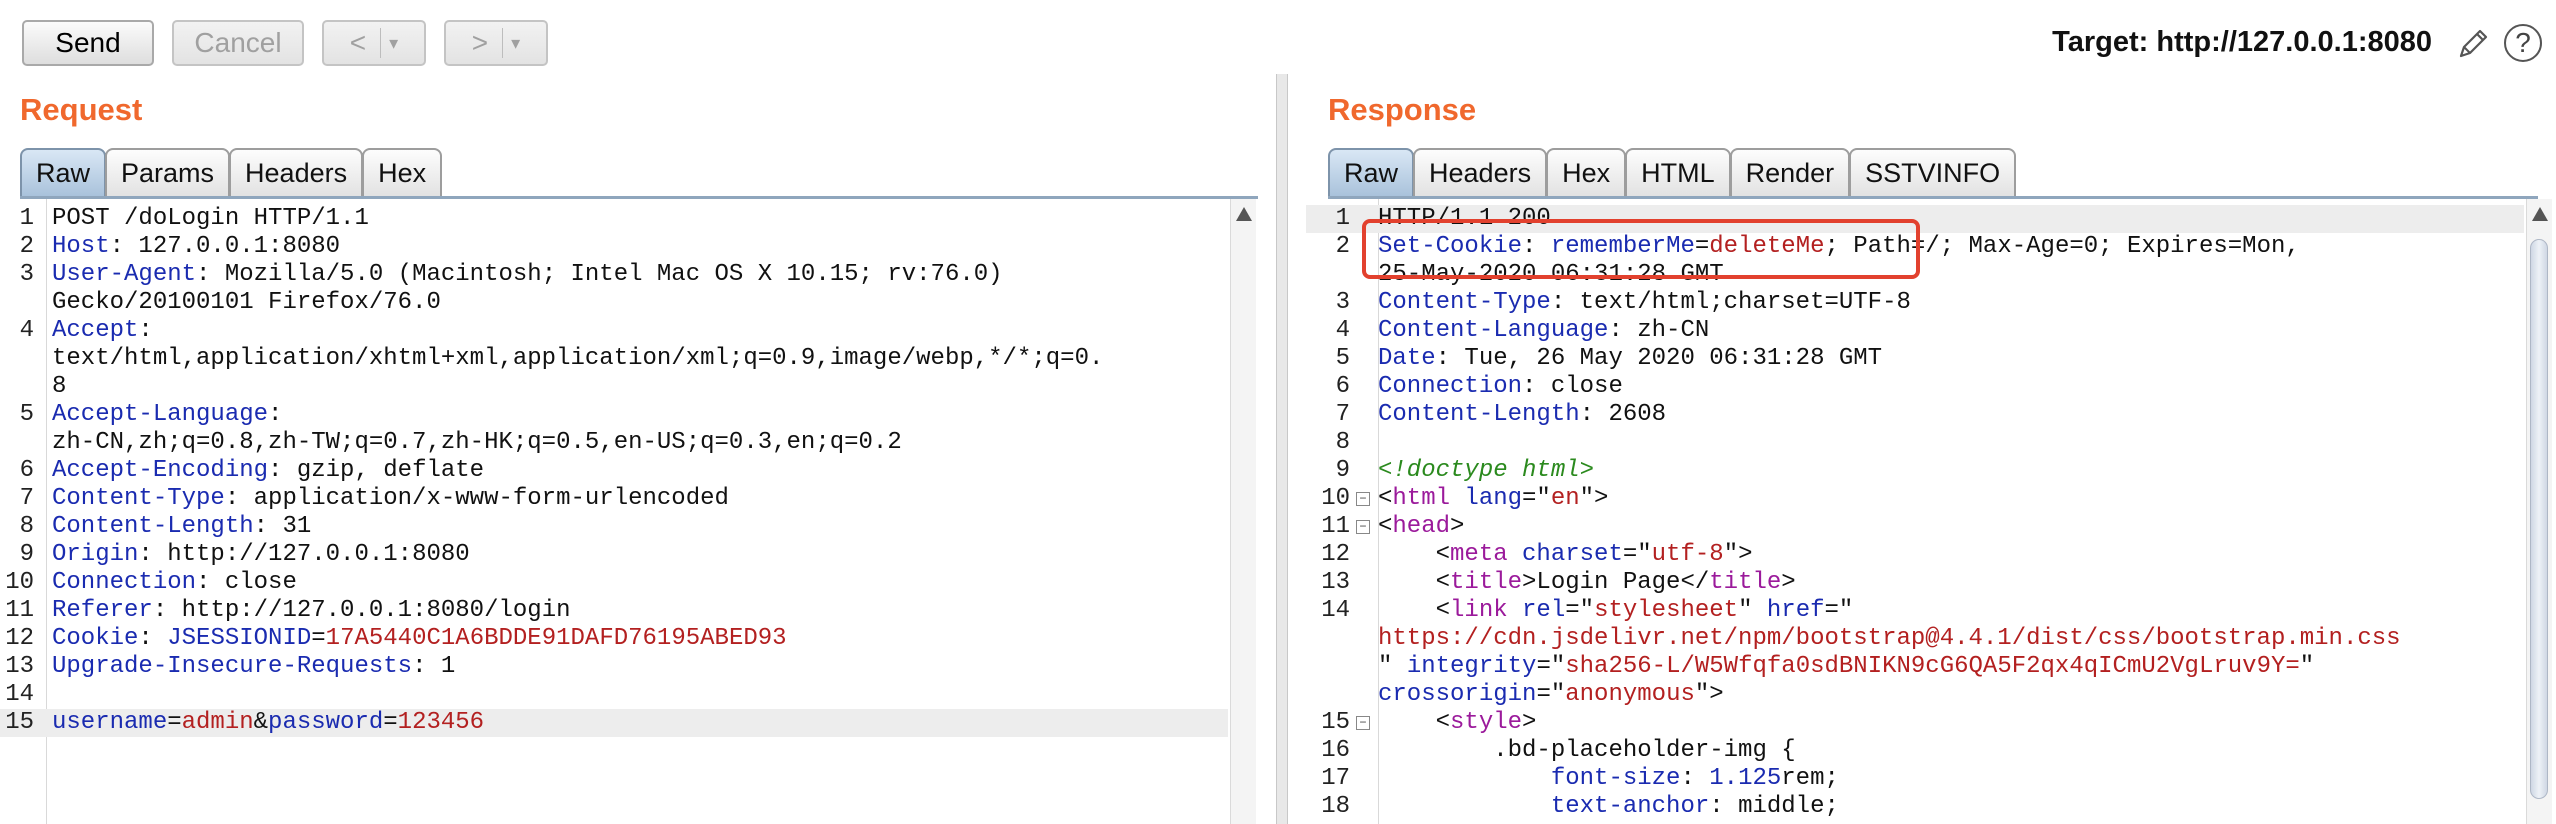 This screenshot has width=2556, height=824. Describe the element at coordinates (1915, 779) in the screenshot. I see `response-code-line: 17 font-size: 1.125rem;` at that location.